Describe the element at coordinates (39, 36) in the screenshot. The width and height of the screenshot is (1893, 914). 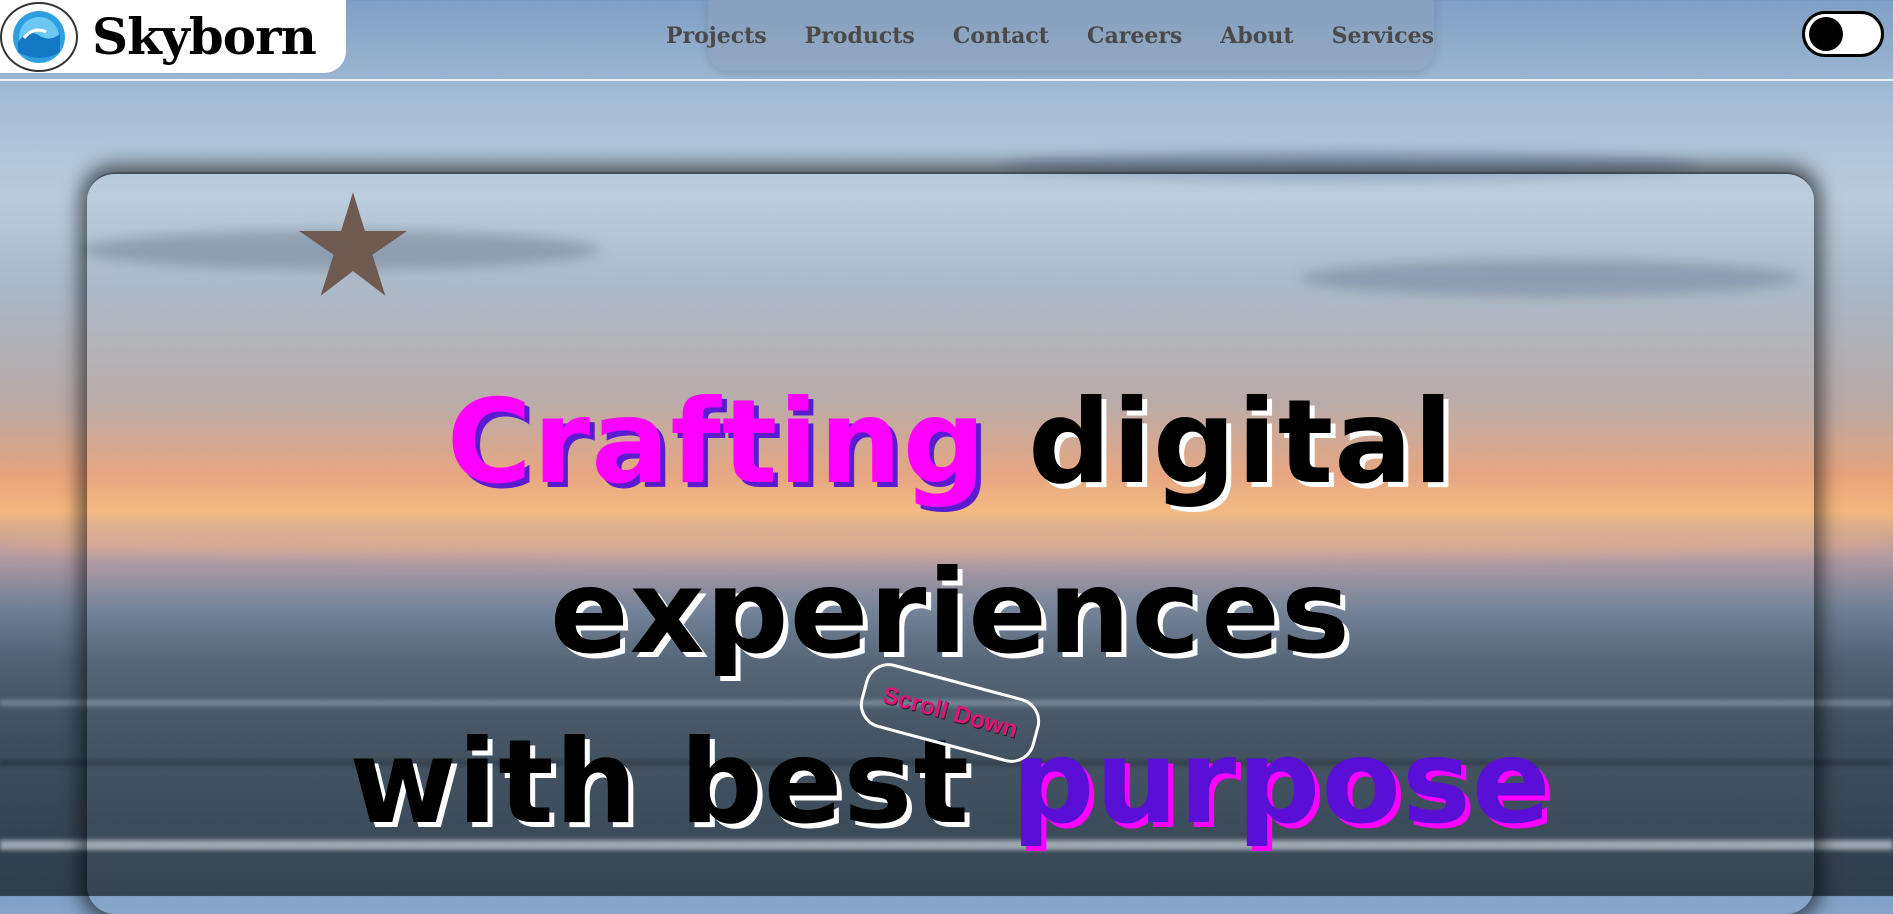
I see `wave-globe-icon` at that location.